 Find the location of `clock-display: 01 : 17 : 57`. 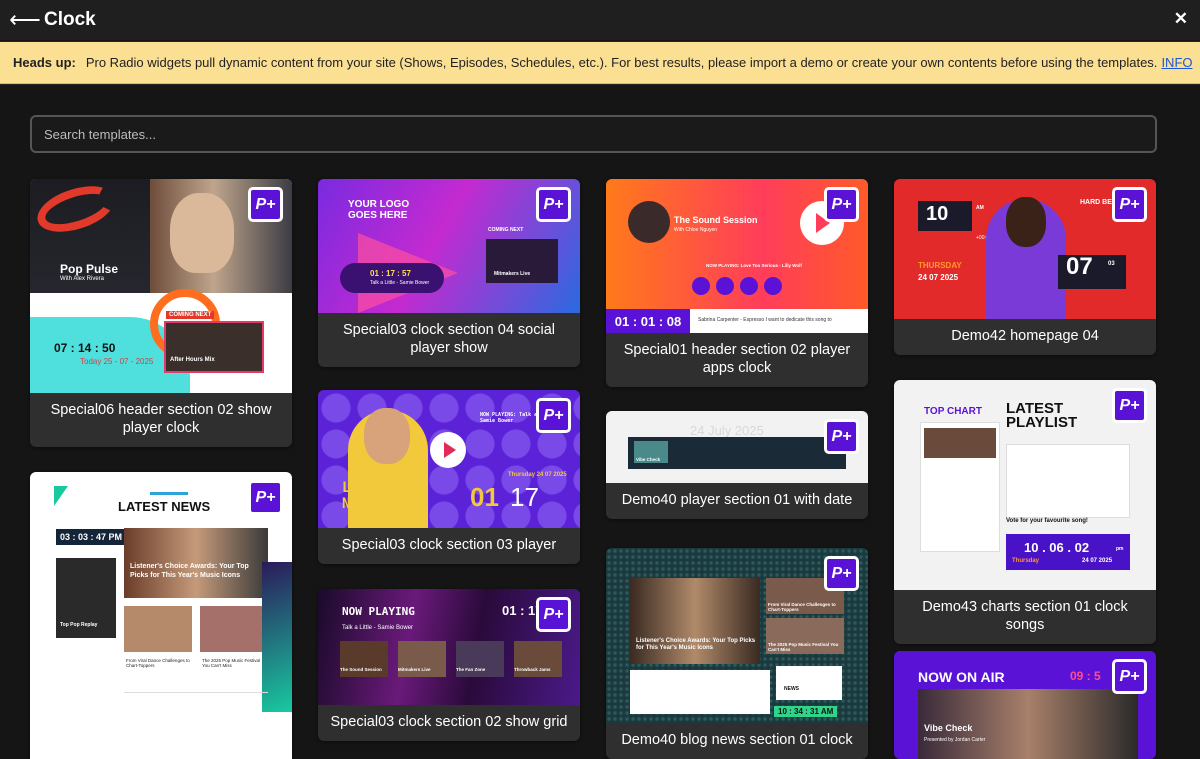

clock-display: 01 : 17 : 57 is located at coordinates (390, 273).